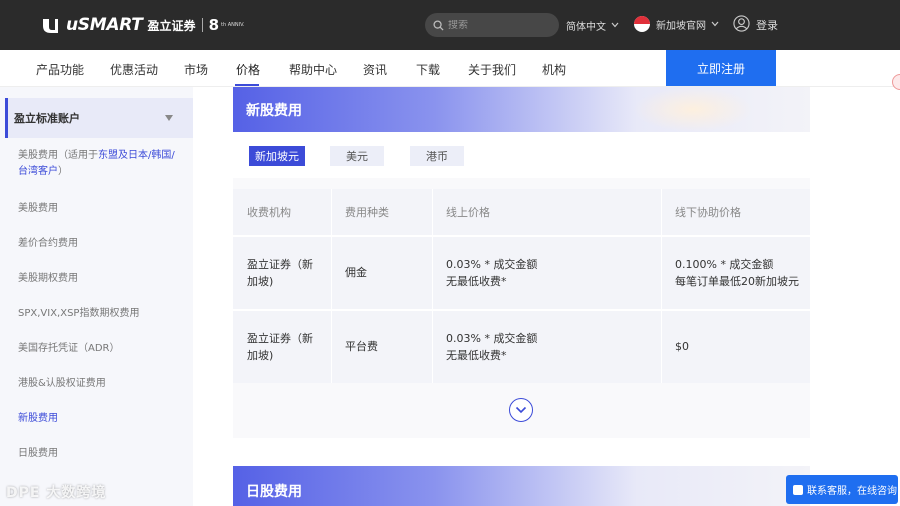 Image resolution: width=900 pixels, height=506 pixels. I want to click on anniversary-number: 8, so click(213, 25).